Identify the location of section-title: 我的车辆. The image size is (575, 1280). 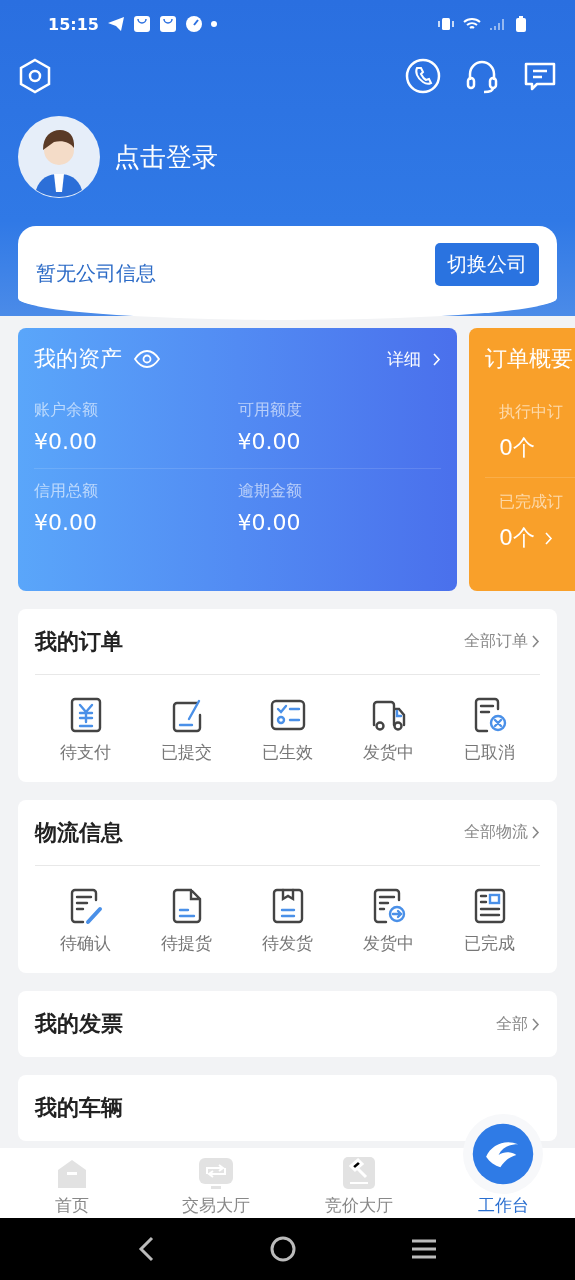
(79, 1108).